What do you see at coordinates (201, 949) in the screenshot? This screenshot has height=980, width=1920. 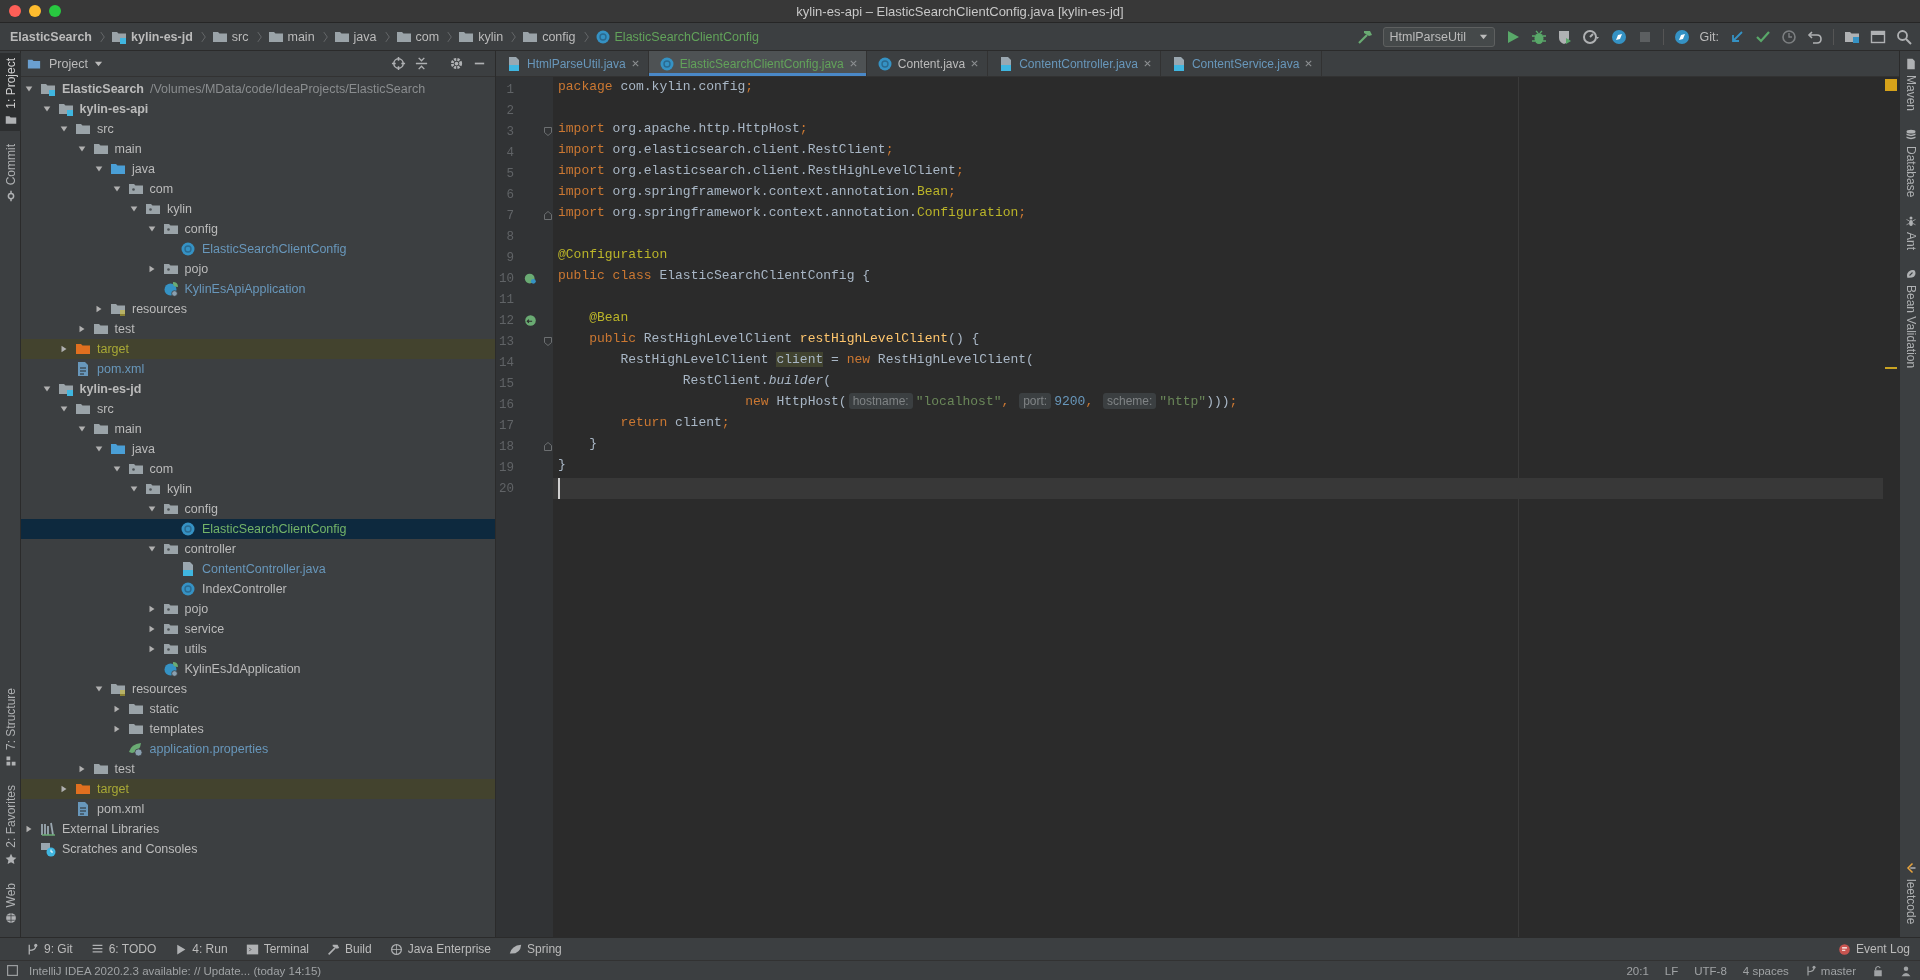 I see `tool-window-button: 4: Run` at bounding box center [201, 949].